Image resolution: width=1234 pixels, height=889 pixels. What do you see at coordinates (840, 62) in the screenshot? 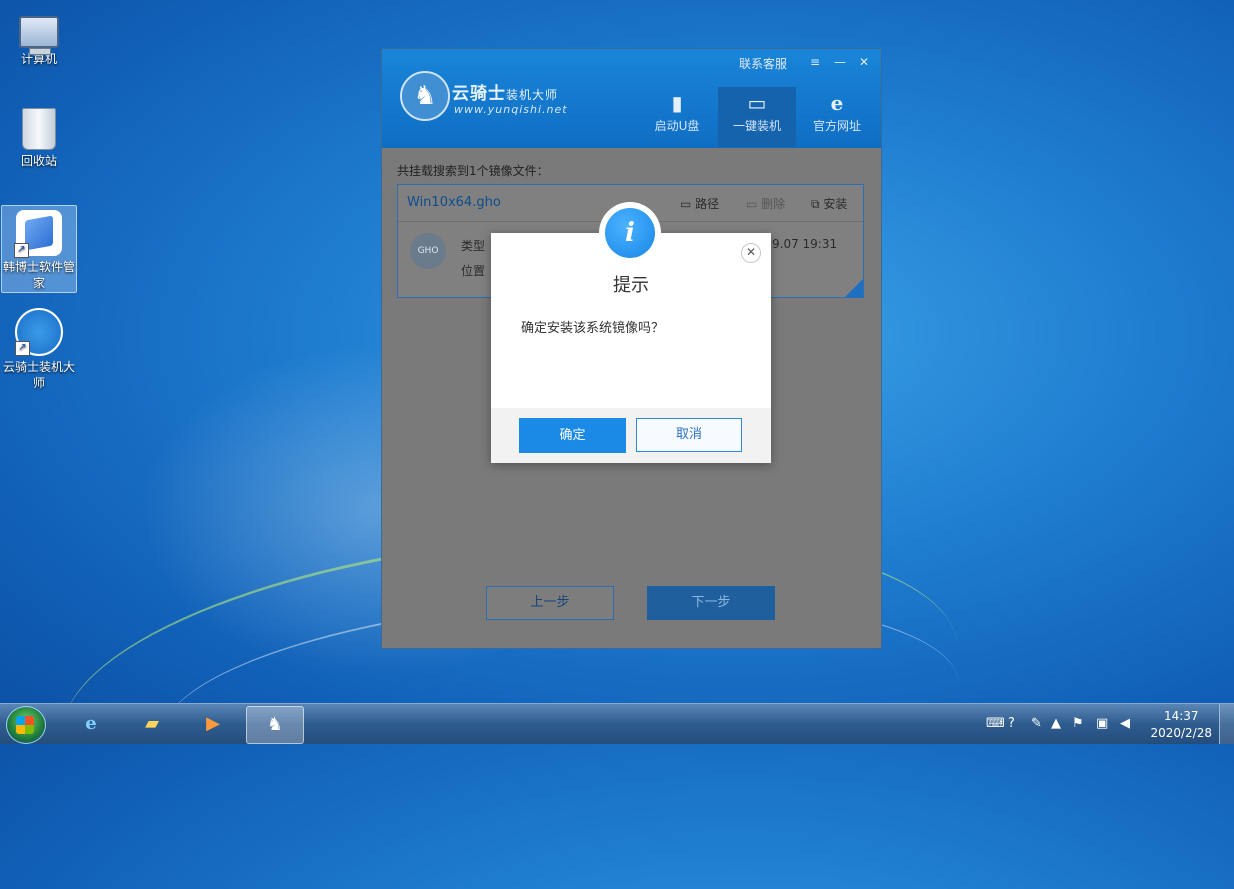
I see `minimize-button: —` at bounding box center [840, 62].